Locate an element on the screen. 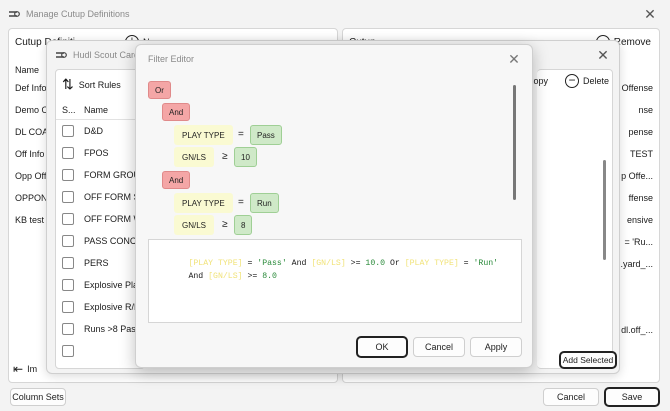  condition-4-field: GN/LS is located at coordinates (194, 225).